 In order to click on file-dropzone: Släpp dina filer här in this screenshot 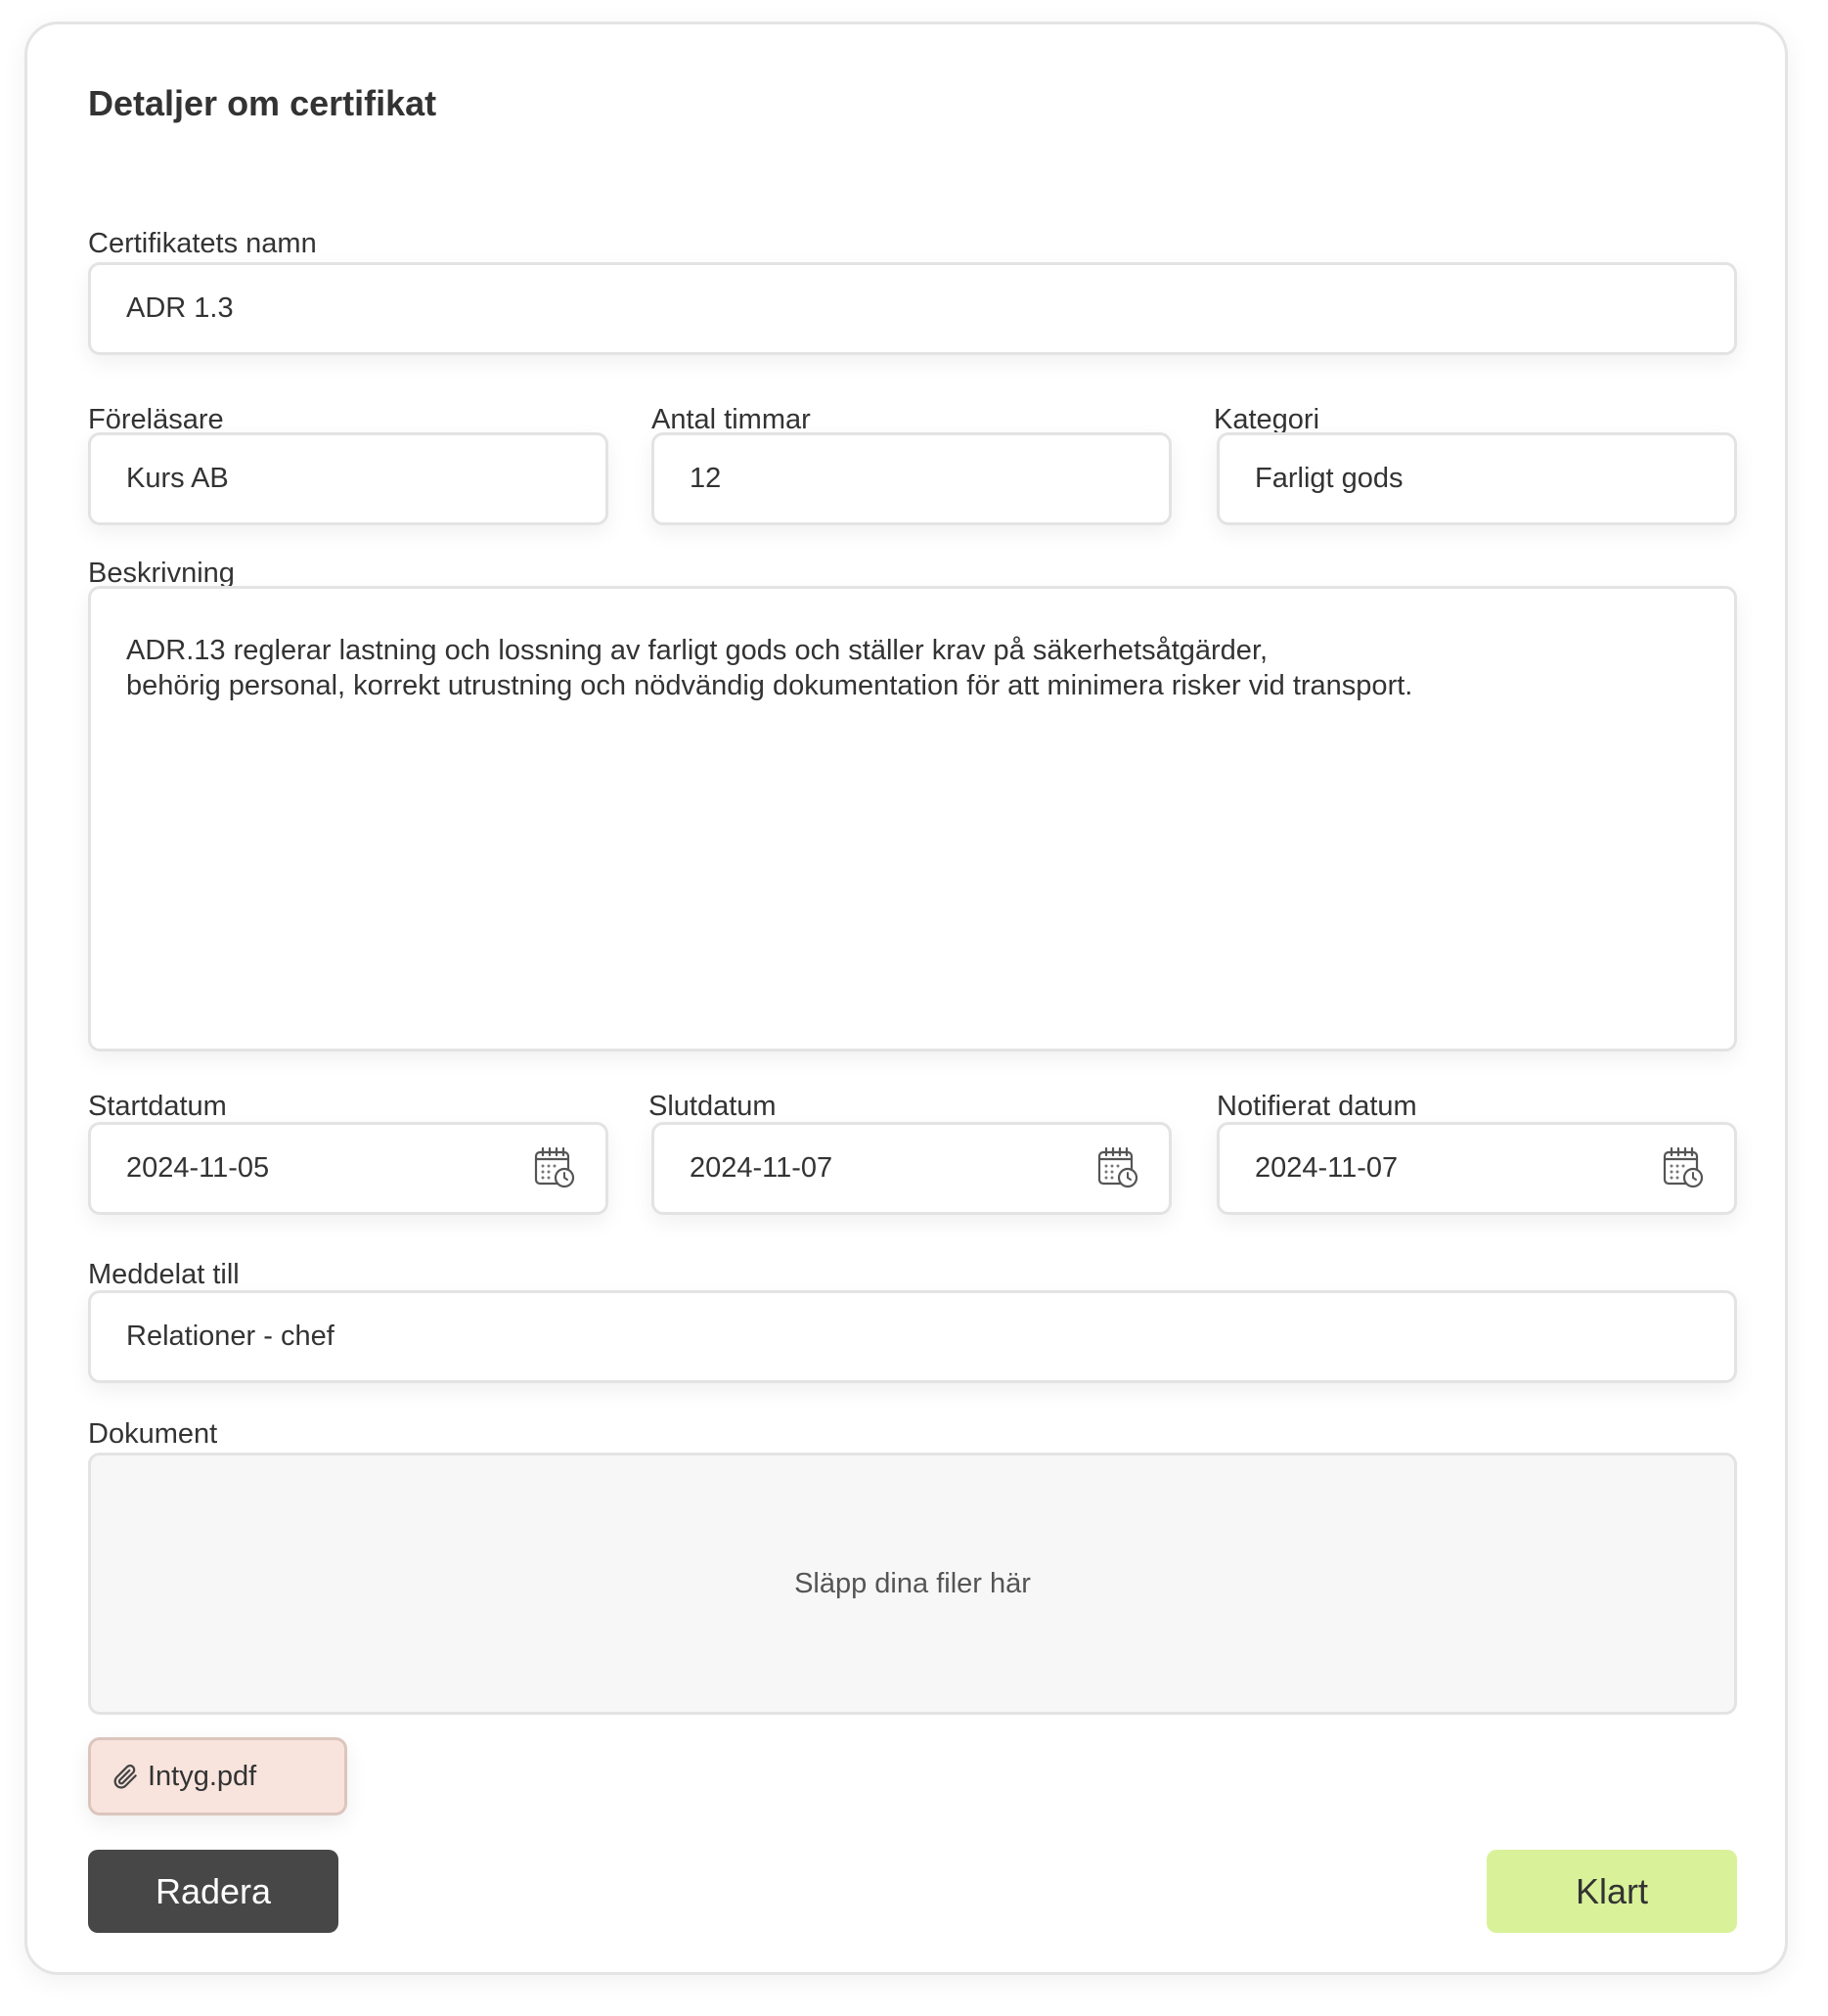, I will do `click(913, 1584)`.